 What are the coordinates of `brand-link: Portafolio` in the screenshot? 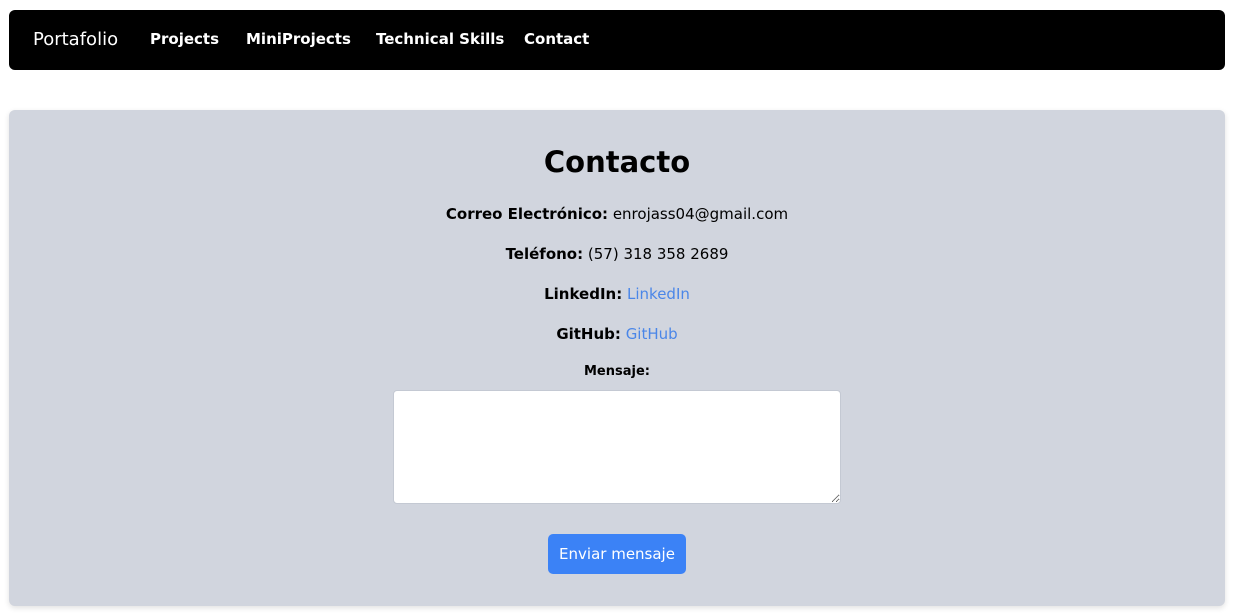 It's located at (75, 40).